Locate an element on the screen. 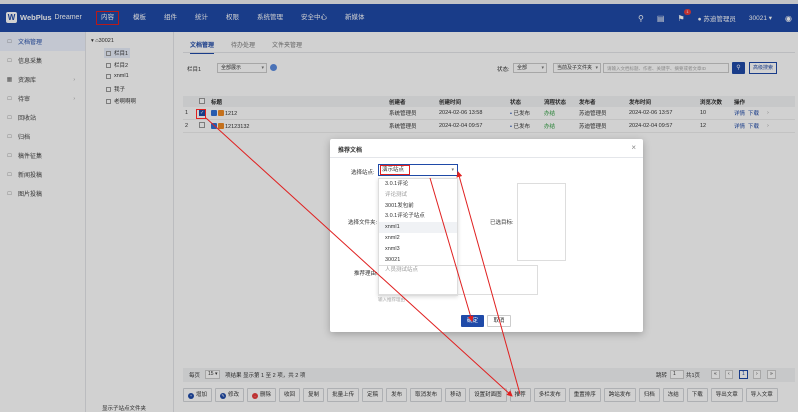 Image resolution: width=798 pixels, height=412 pixels. dialog-title: 推荐文档 is located at coordinates (350, 151).